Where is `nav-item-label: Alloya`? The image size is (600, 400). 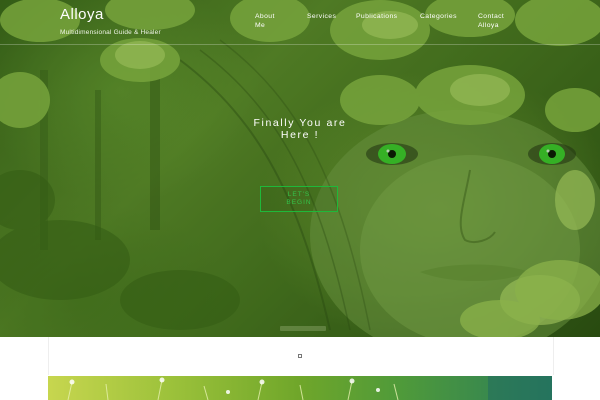 nav-item-label: Alloya is located at coordinates (488, 25).